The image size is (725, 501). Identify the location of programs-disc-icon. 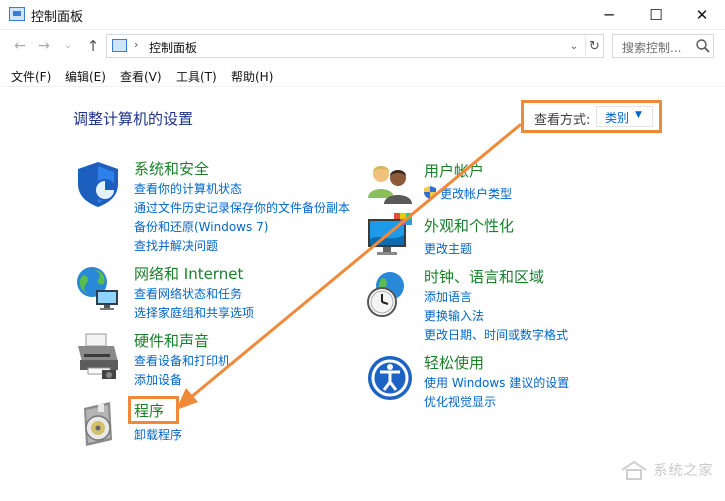
(100, 424).